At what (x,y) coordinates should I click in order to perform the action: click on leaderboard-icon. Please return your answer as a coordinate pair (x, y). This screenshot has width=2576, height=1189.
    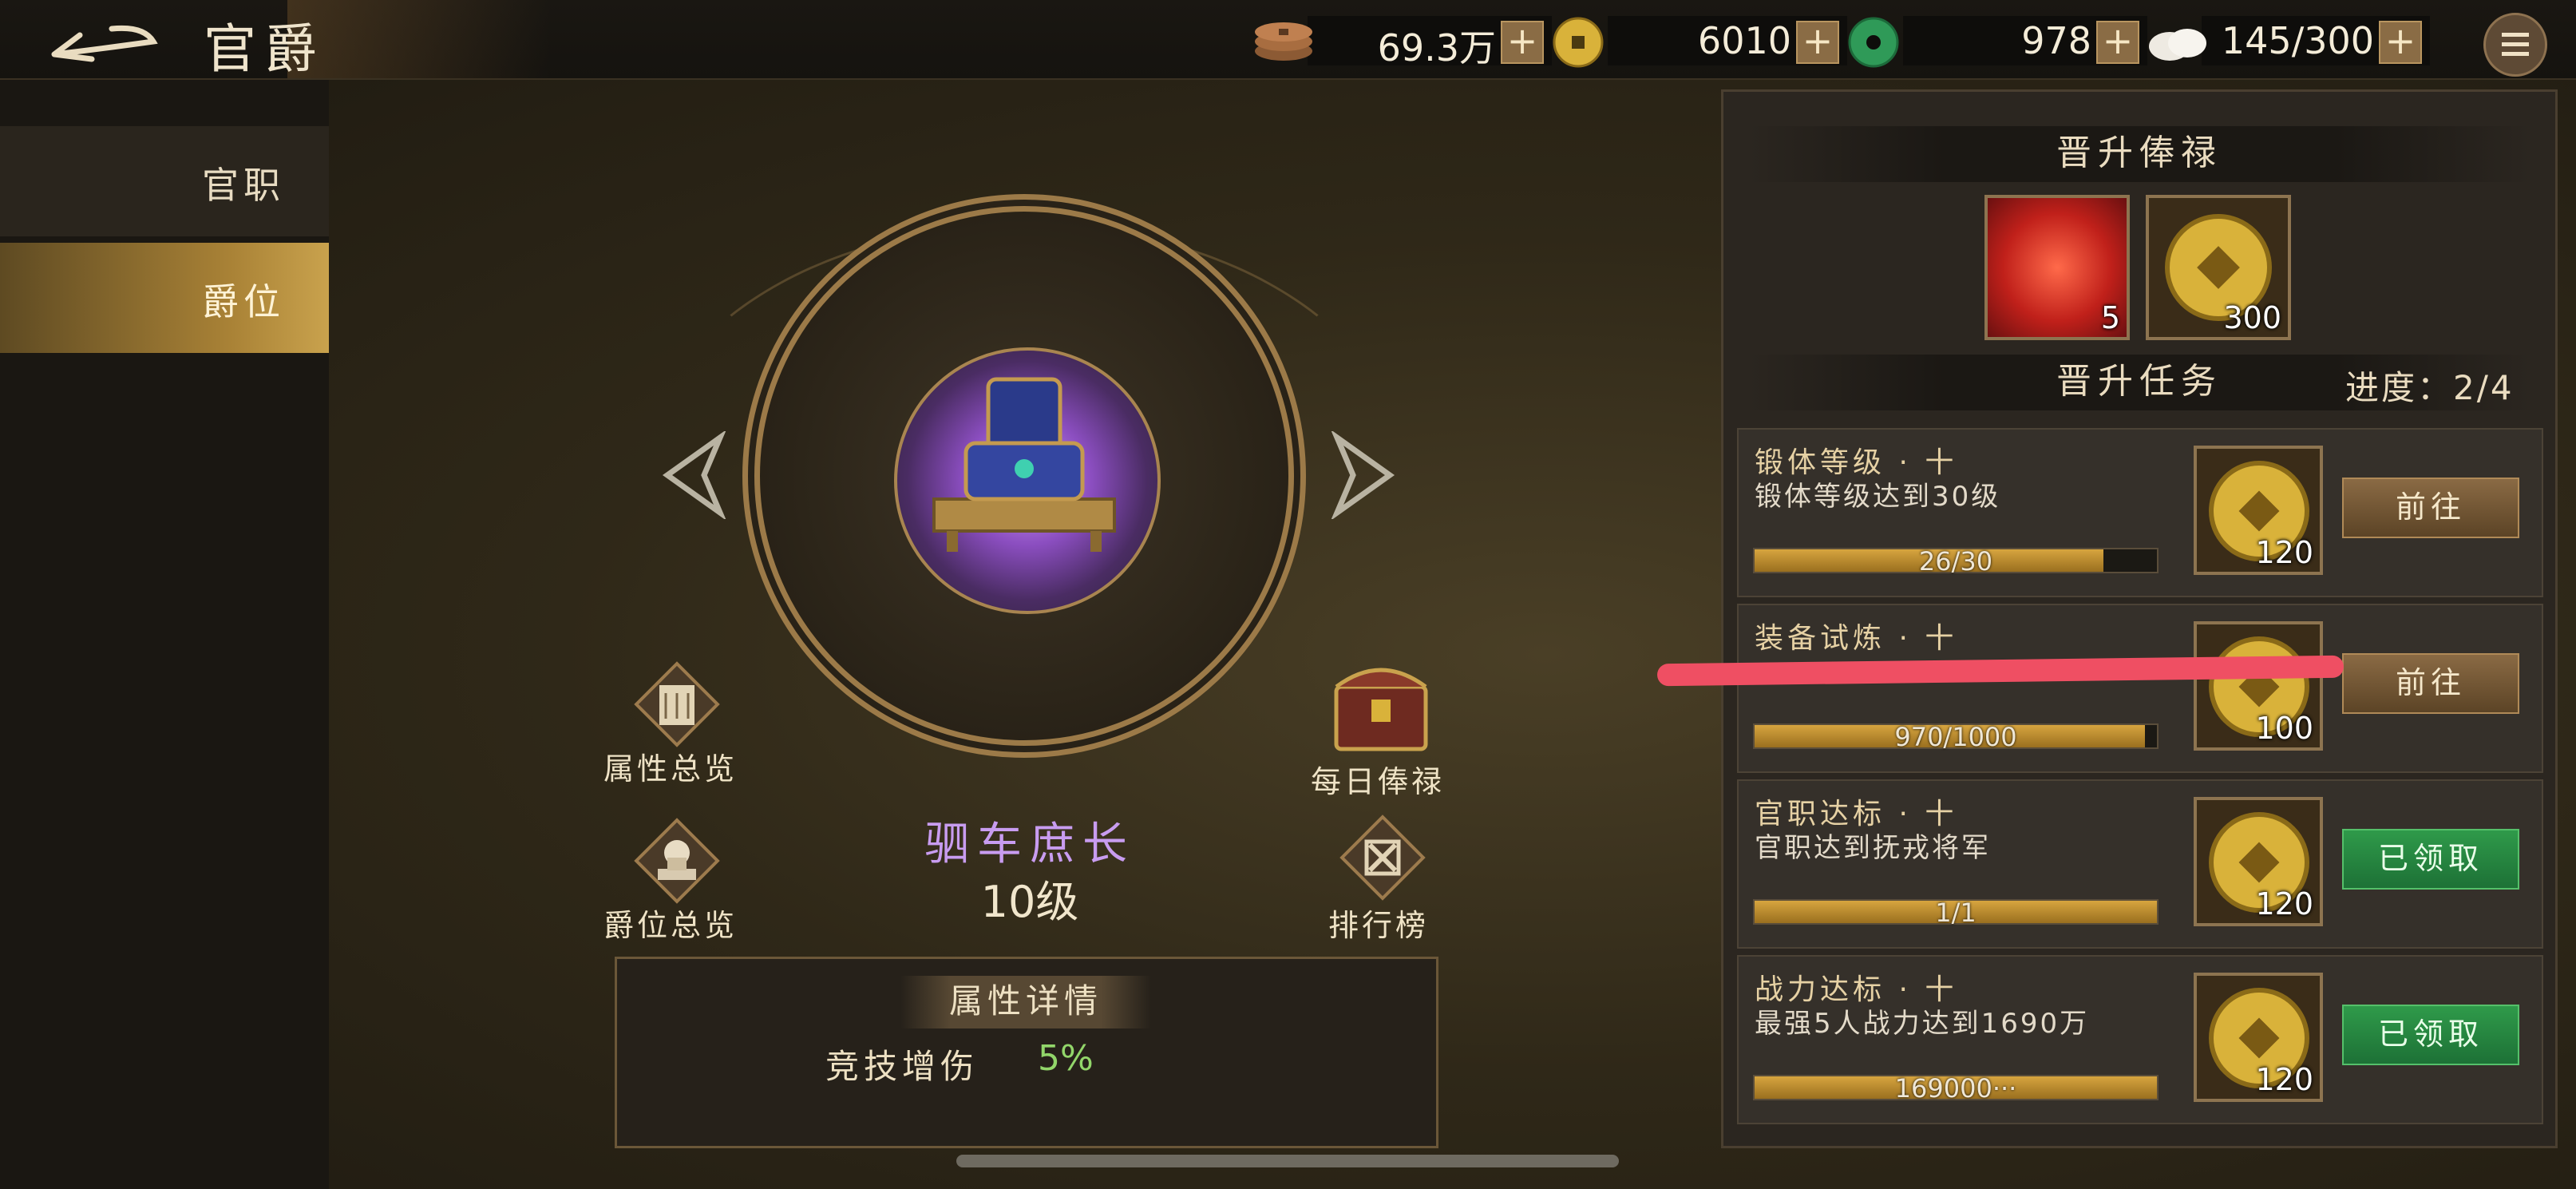
    Looking at the image, I should click on (1383, 858).